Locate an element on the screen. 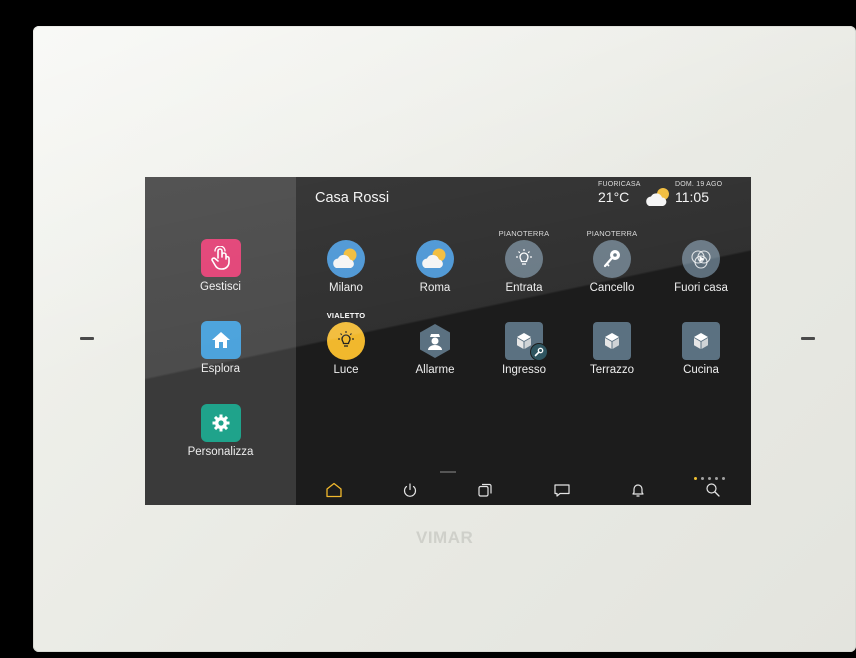 This screenshot has height=658, width=856. alarm-guard-icon is located at coordinates (435, 341).